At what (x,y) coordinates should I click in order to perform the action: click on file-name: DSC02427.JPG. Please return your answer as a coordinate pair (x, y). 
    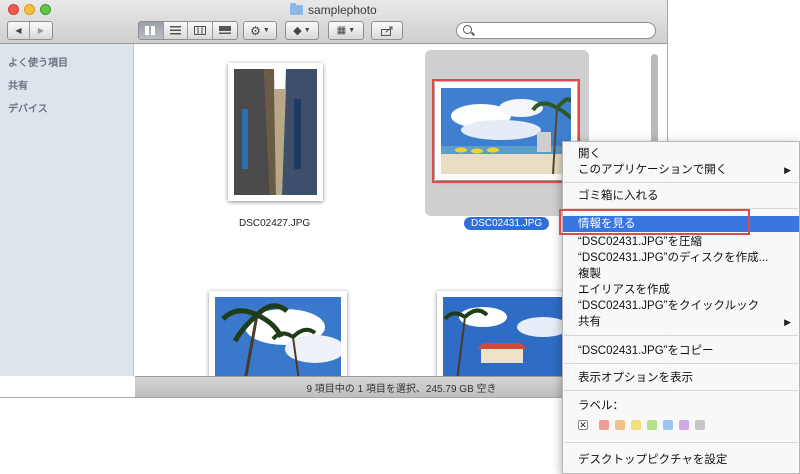
    Looking at the image, I should click on (274, 223).